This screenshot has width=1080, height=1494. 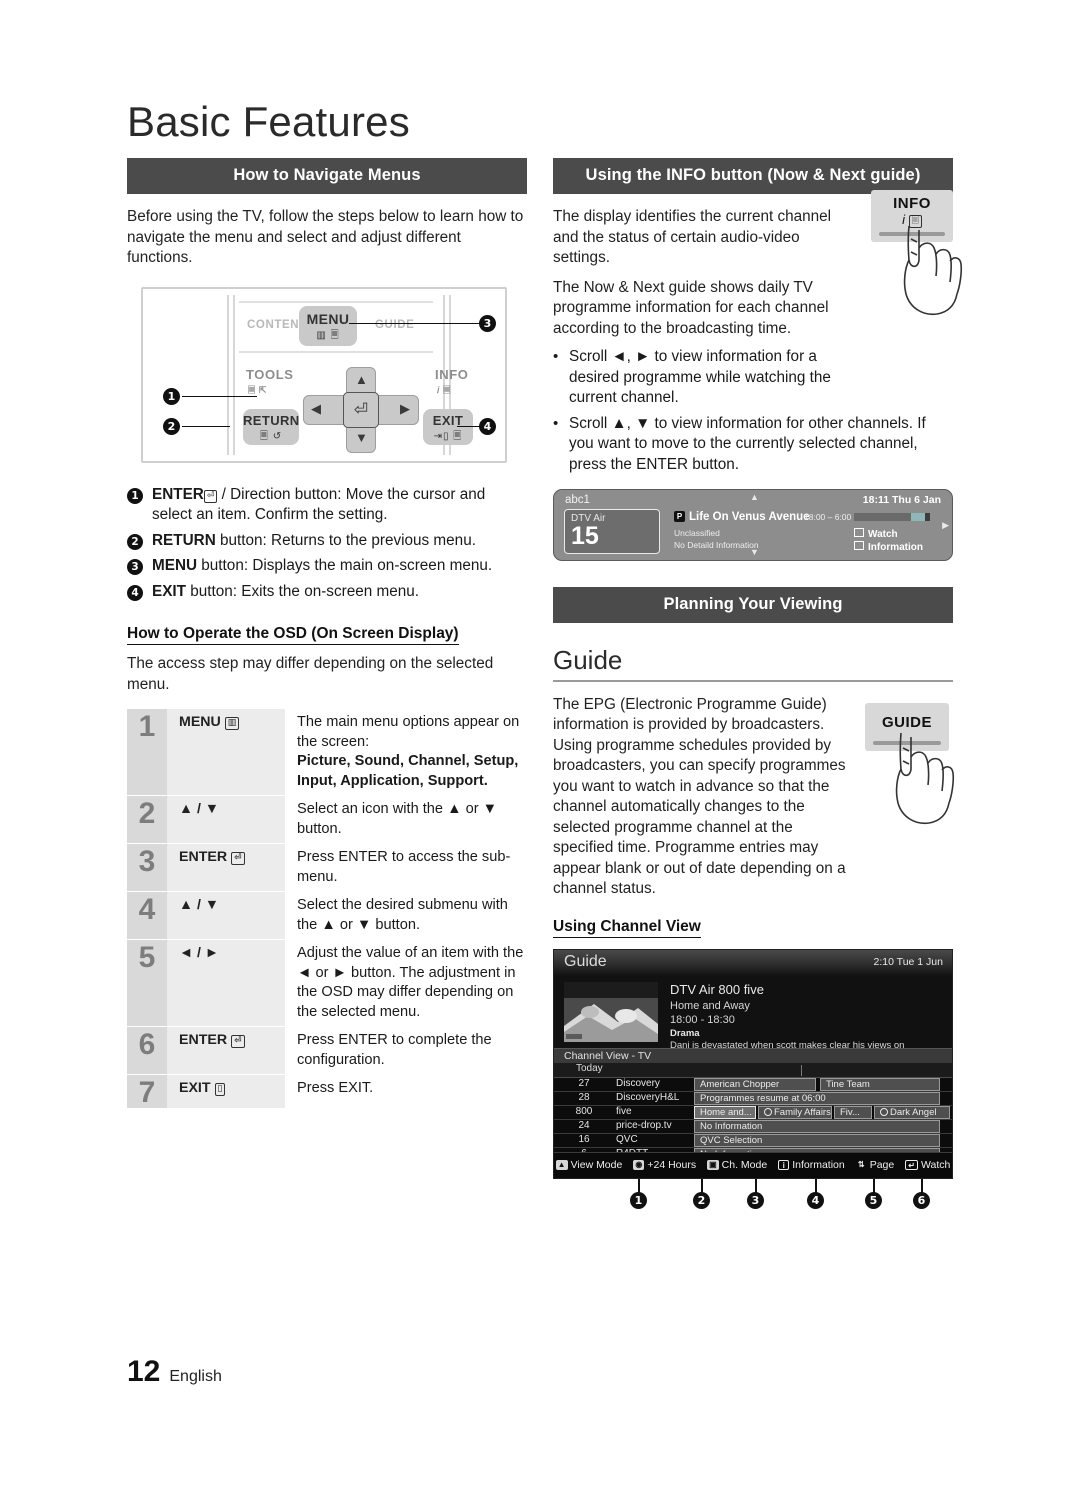 I want to click on list-text: EXIT button: Exits the on-screen menu., so click(x=285, y=592).